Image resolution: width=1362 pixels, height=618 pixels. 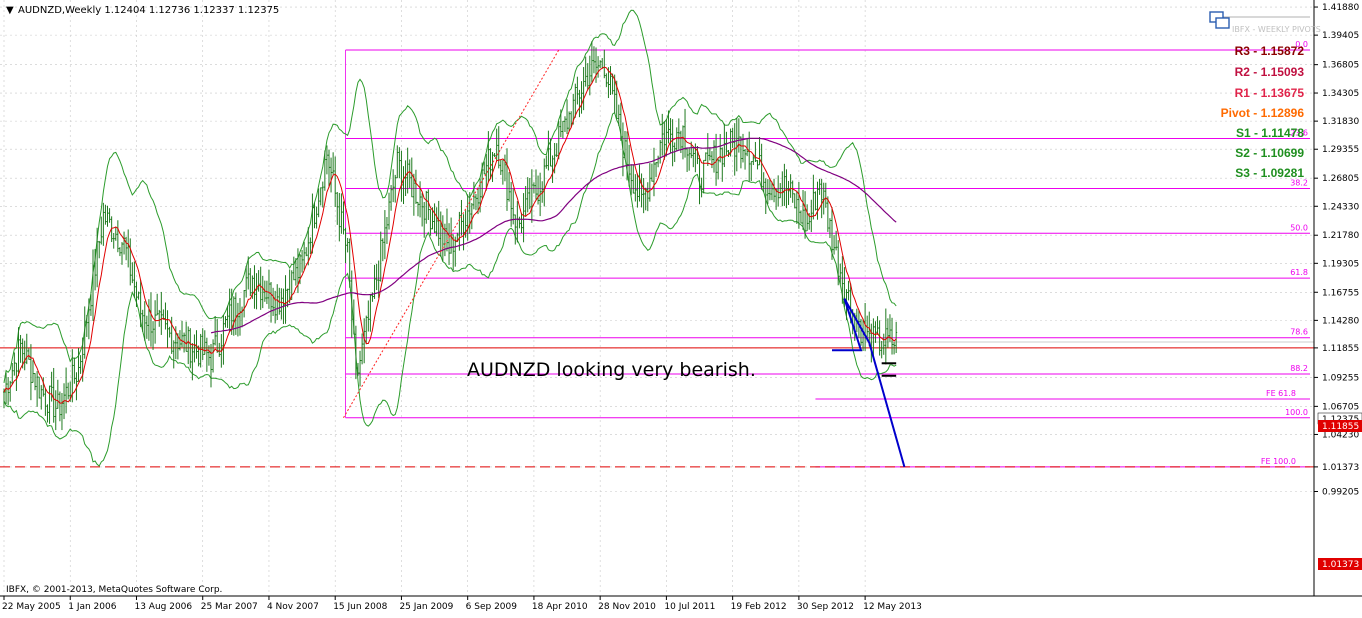 What do you see at coordinates (892, 607) in the screenshot?
I see `x-tick-label: 12 May 2013` at bounding box center [892, 607].